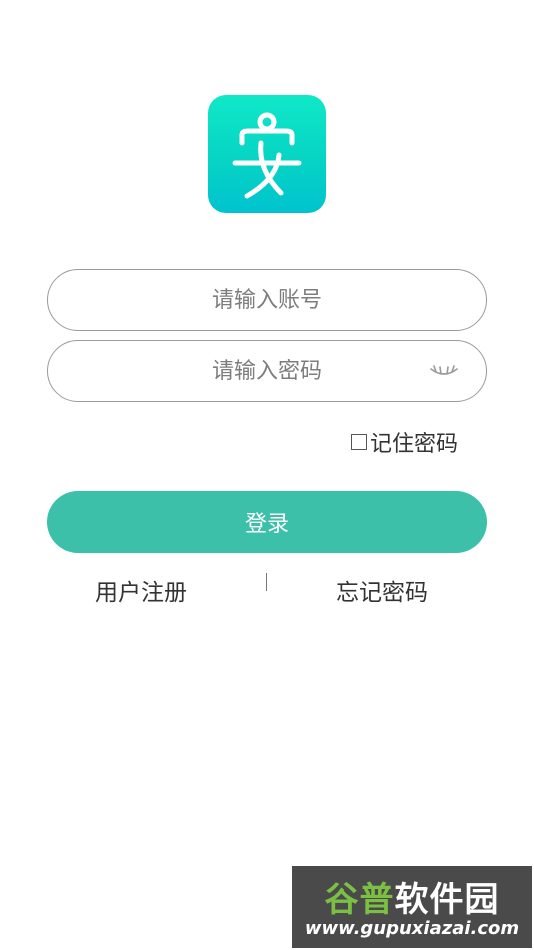  Describe the element at coordinates (412, 928) in the screenshot. I see `watermark-url: www.gupuxiazai.com` at that location.